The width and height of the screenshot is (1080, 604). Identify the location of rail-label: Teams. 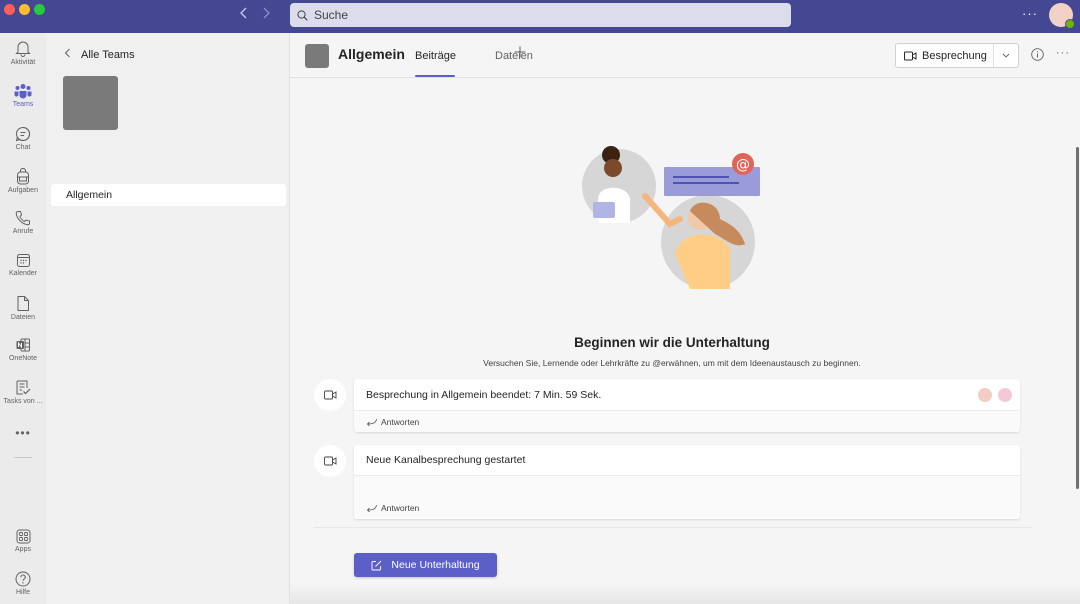
(23, 104).